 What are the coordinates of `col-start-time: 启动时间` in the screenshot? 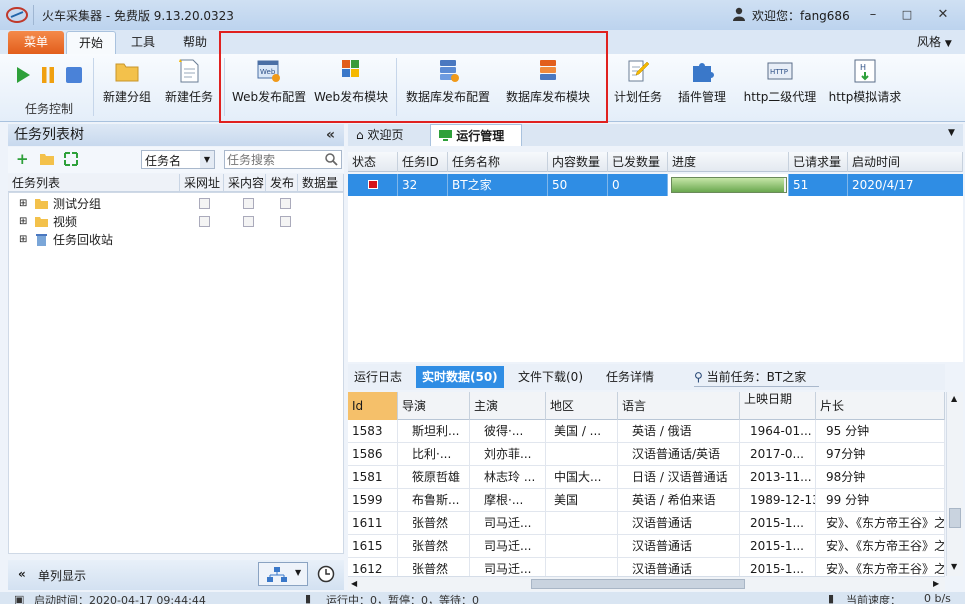 It's located at (905, 162).